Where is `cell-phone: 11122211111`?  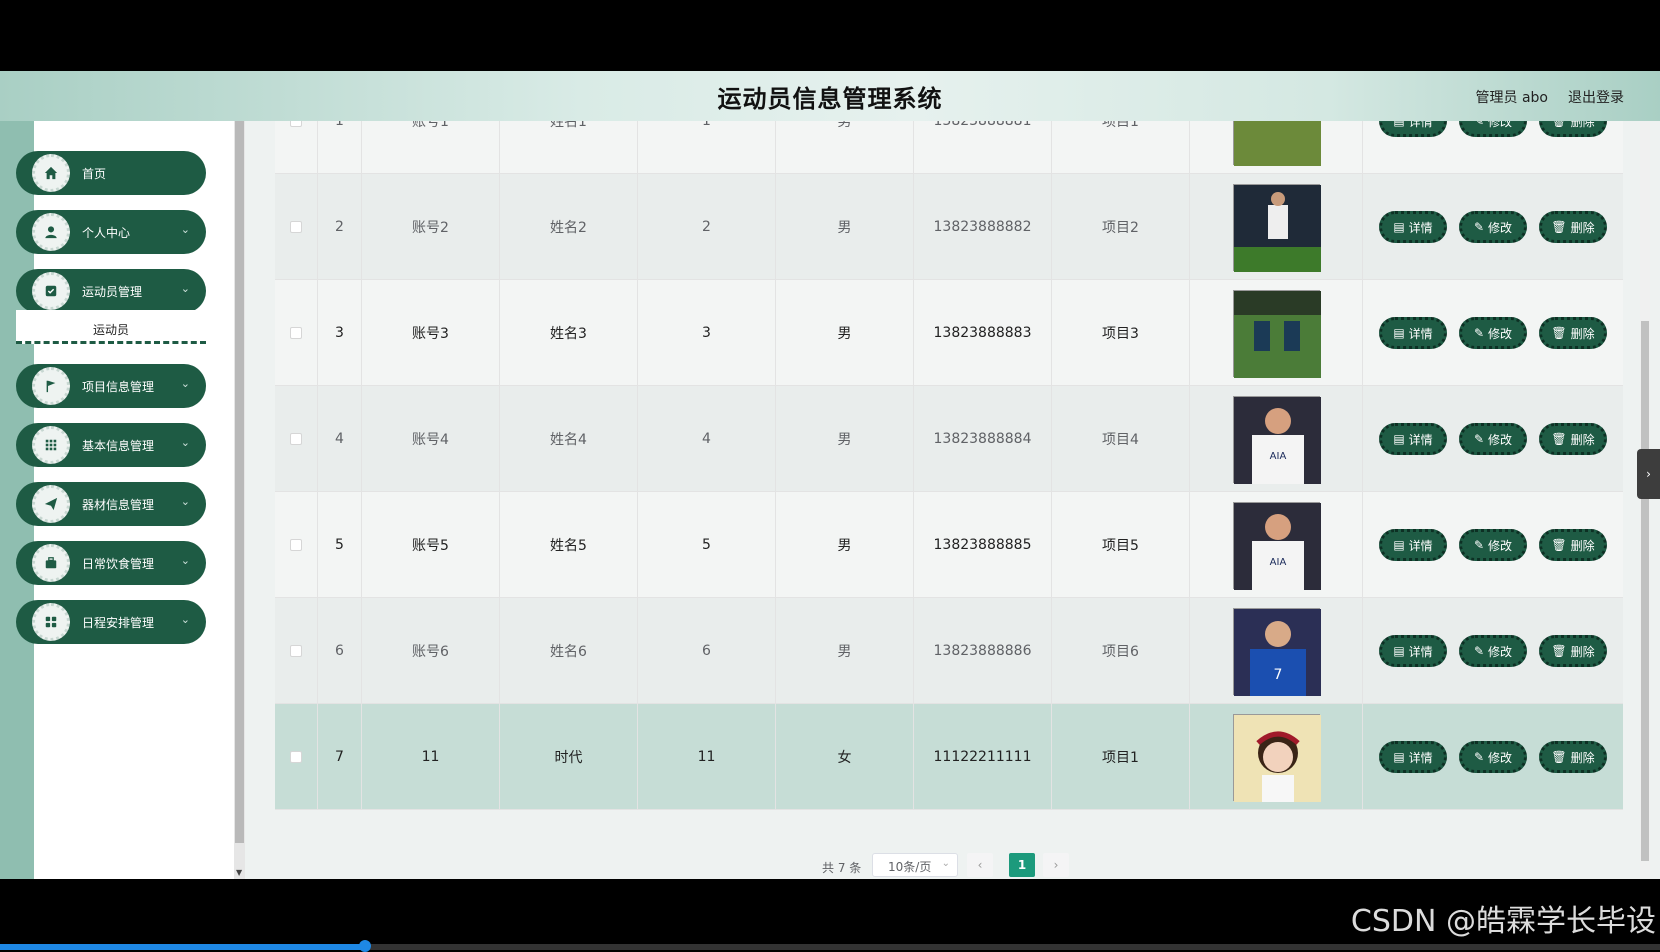 cell-phone: 11122211111 is located at coordinates (983, 757).